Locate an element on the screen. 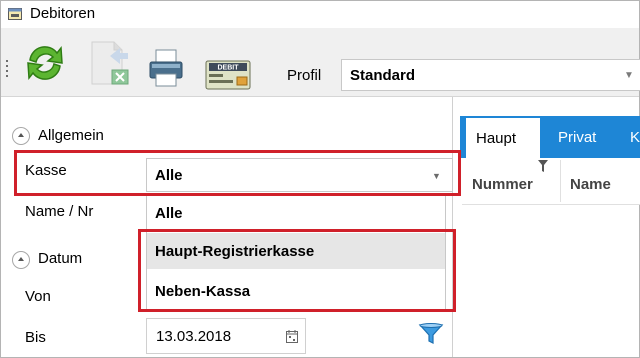  app-window-icon is located at coordinates (15, 14).